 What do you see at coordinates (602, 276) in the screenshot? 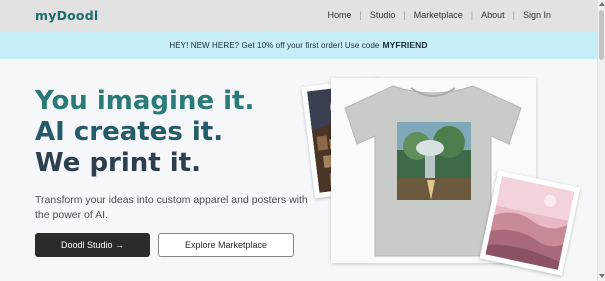
I see `scroll-down-arrow-icon` at bounding box center [602, 276].